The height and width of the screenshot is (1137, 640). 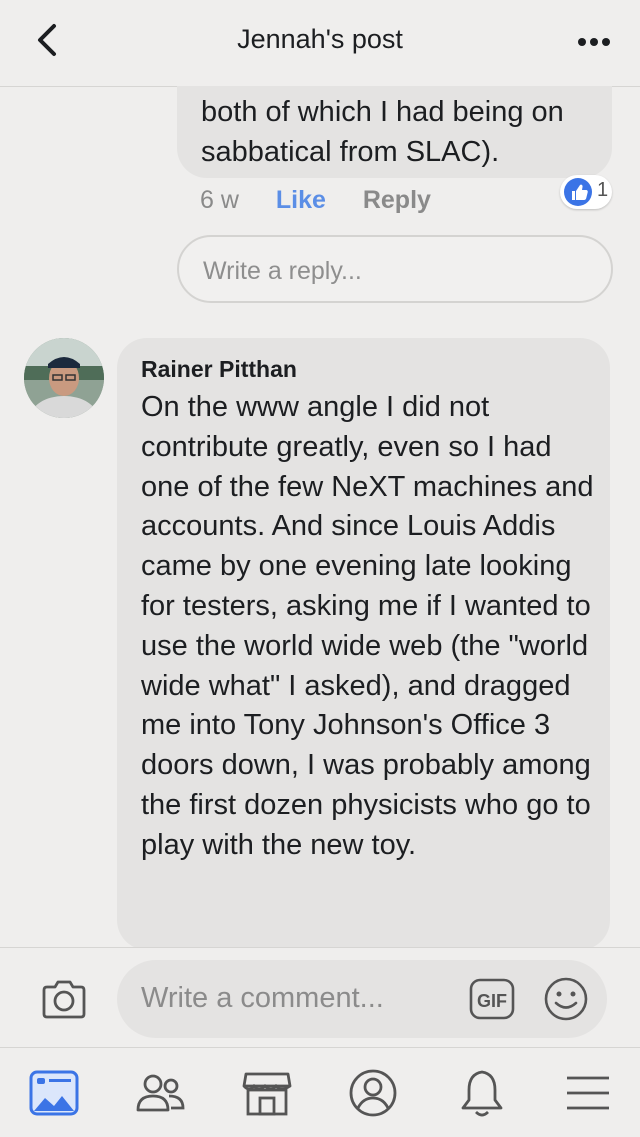 What do you see at coordinates (578, 192) in the screenshot?
I see `thumbs-up-icon` at bounding box center [578, 192].